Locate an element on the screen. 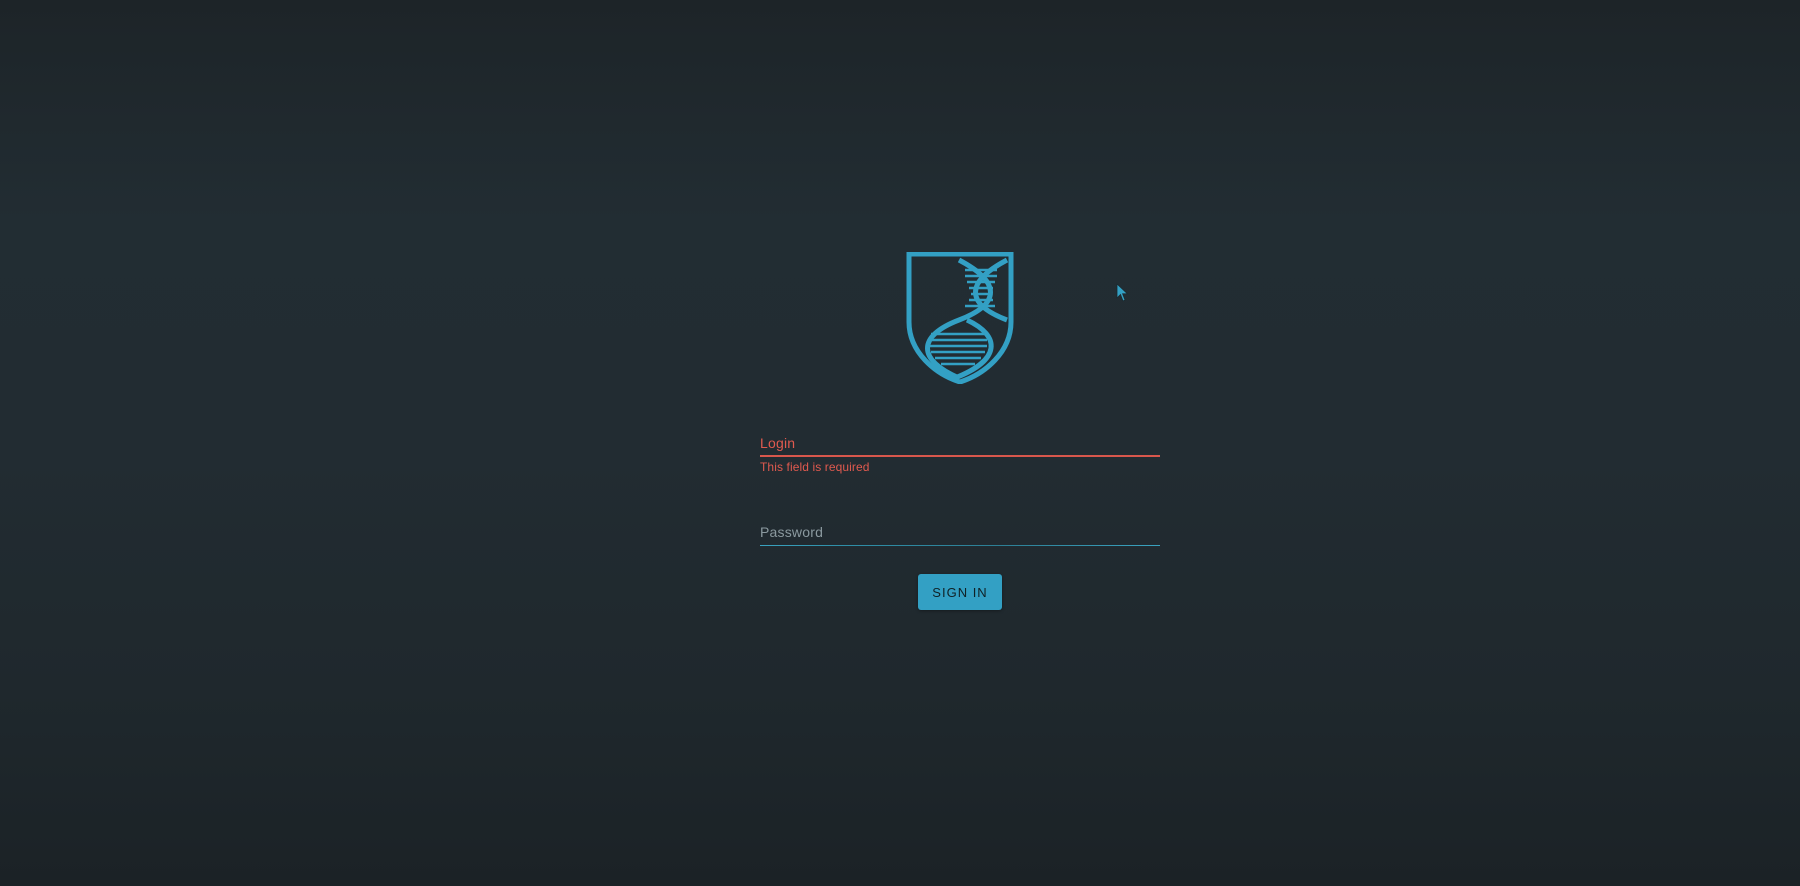  login-error-message: This field is required is located at coordinates (815, 467).